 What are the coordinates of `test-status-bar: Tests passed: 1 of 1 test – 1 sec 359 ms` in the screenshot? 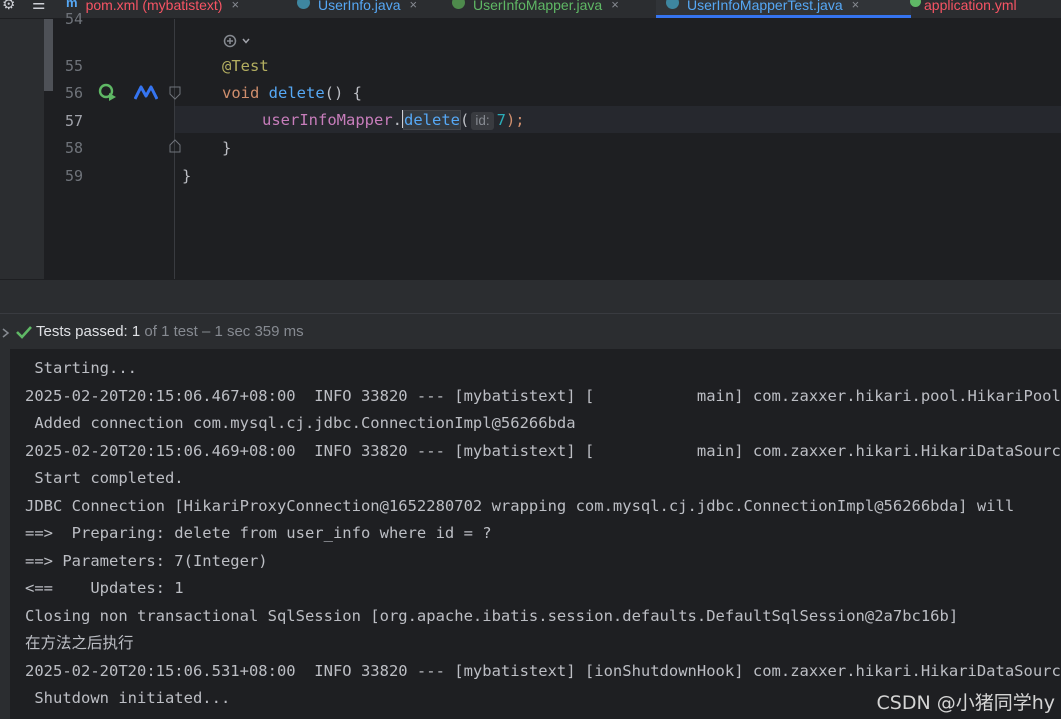 It's located at (530, 331).